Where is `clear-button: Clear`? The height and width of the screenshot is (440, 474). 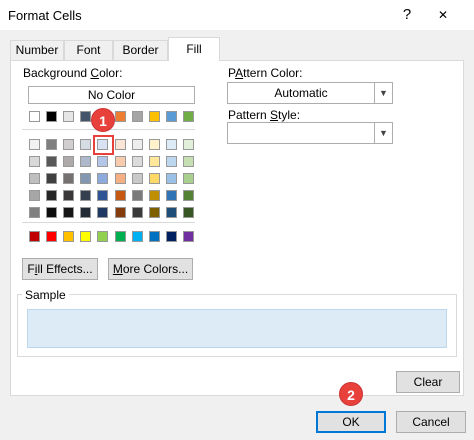
clear-button: Clear is located at coordinates (428, 382).